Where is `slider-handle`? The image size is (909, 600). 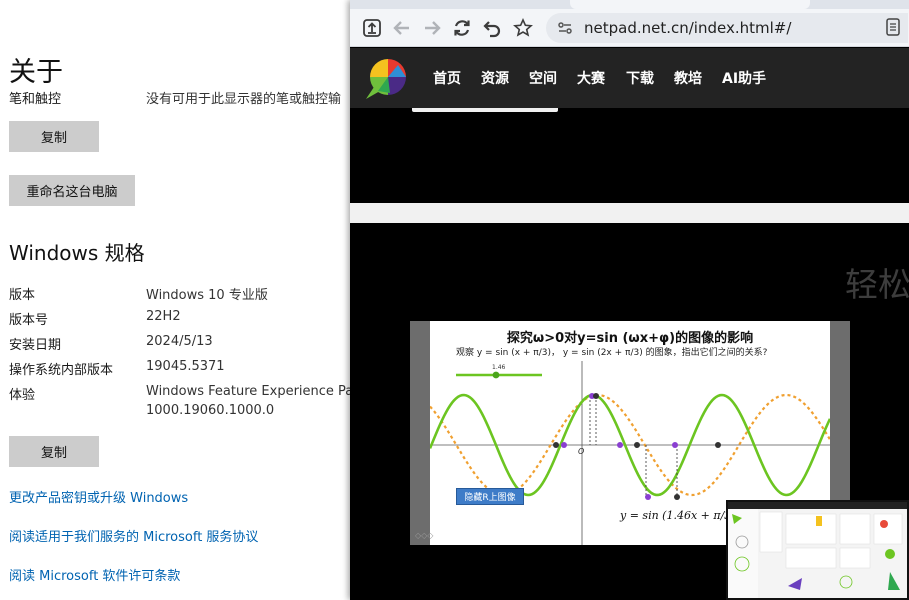 slider-handle is located at coordinates (496, 375).